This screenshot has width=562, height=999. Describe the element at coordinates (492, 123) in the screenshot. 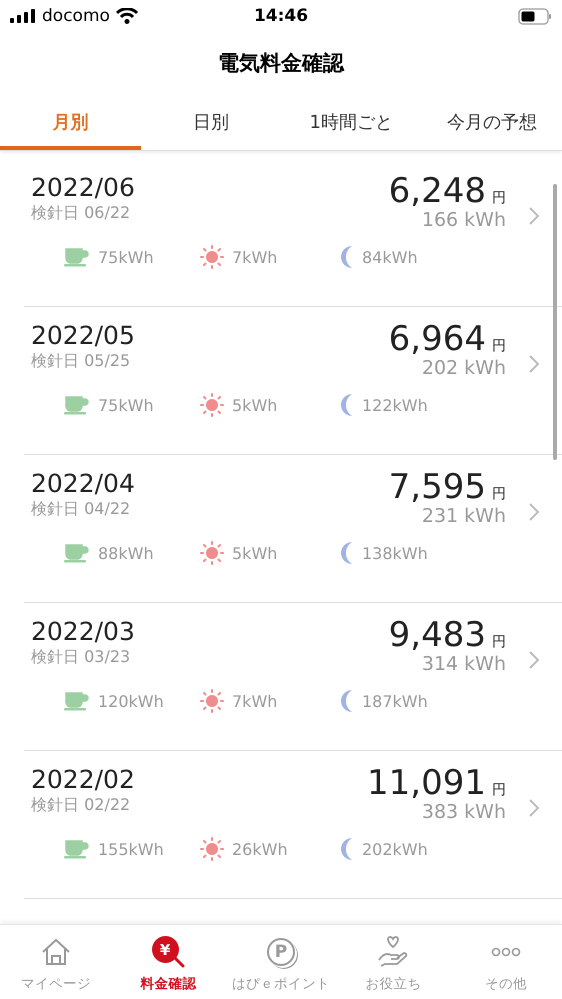

I see `tab: 今月の予想` at that location.